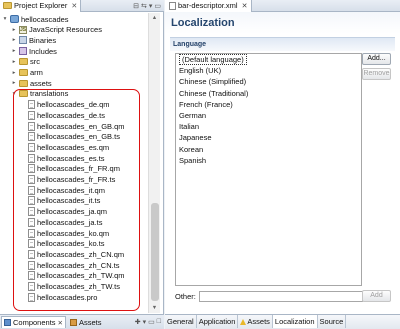 The width and height of the screenshot is (400, 329). I want to click on tab-source: Source, so click(332, 321).